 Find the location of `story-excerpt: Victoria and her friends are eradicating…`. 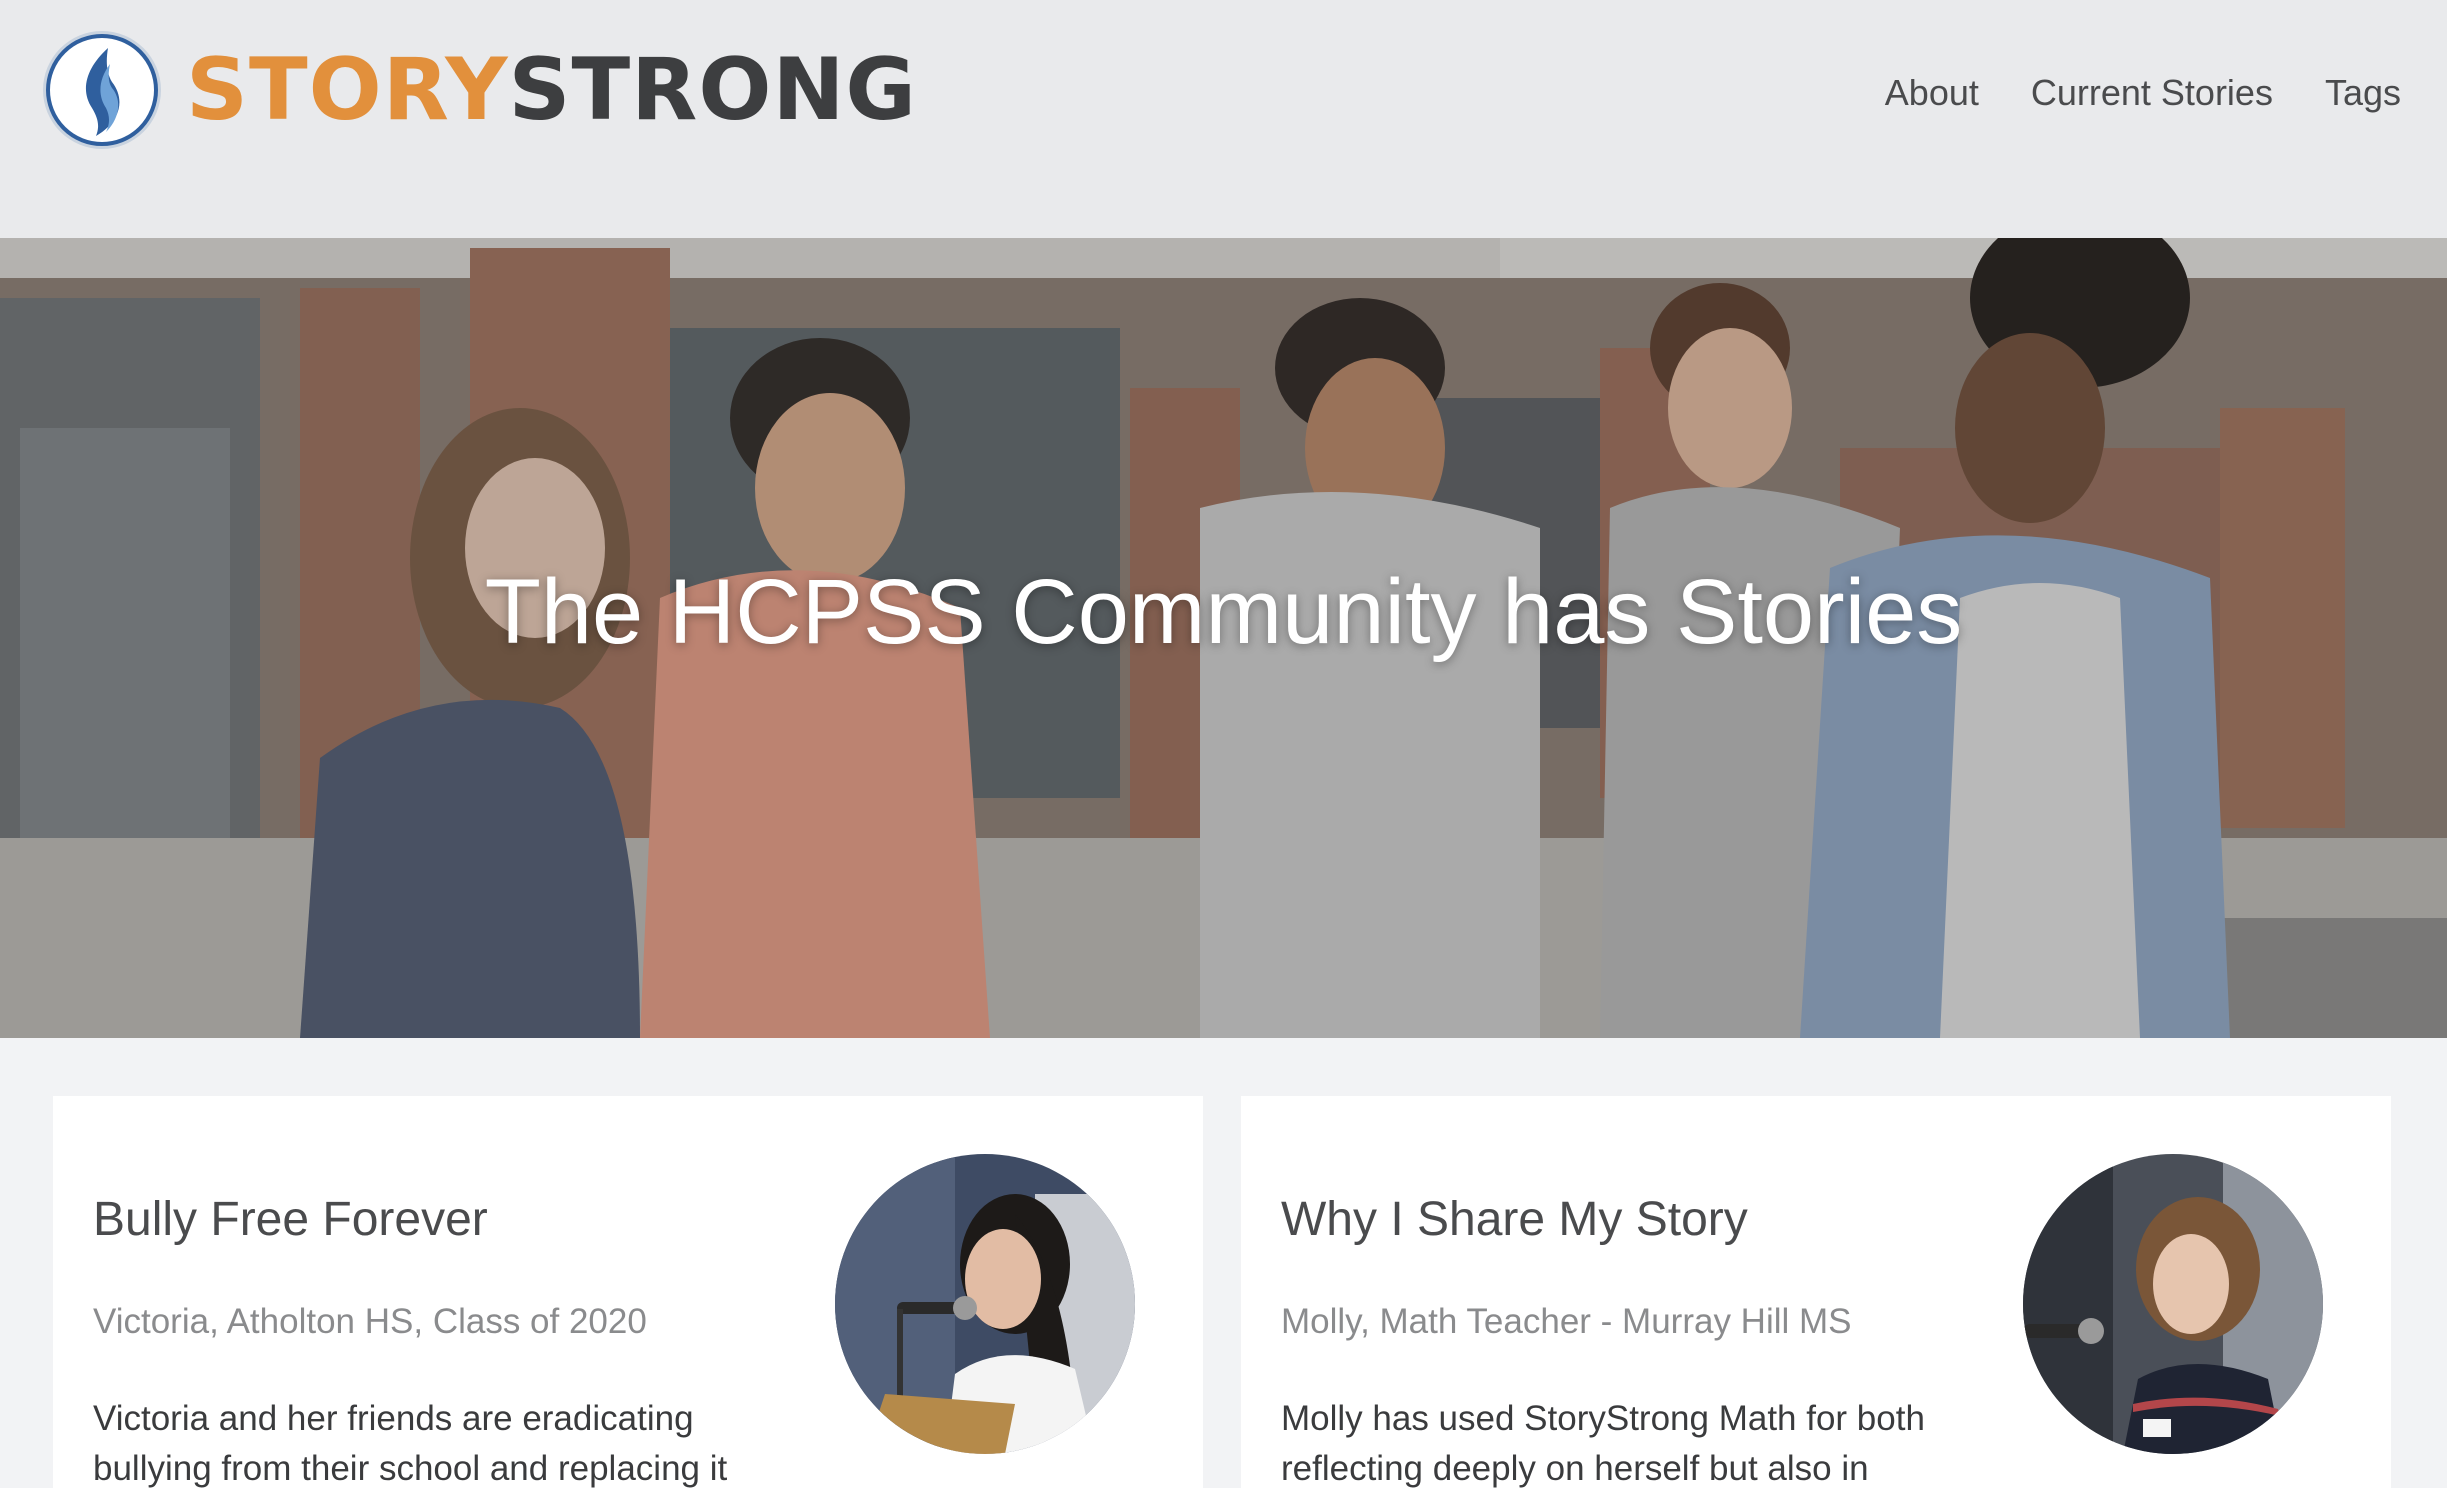

story-excerpt: Victoria and her friends are eradicating… is located at coordinates (410, 1443).